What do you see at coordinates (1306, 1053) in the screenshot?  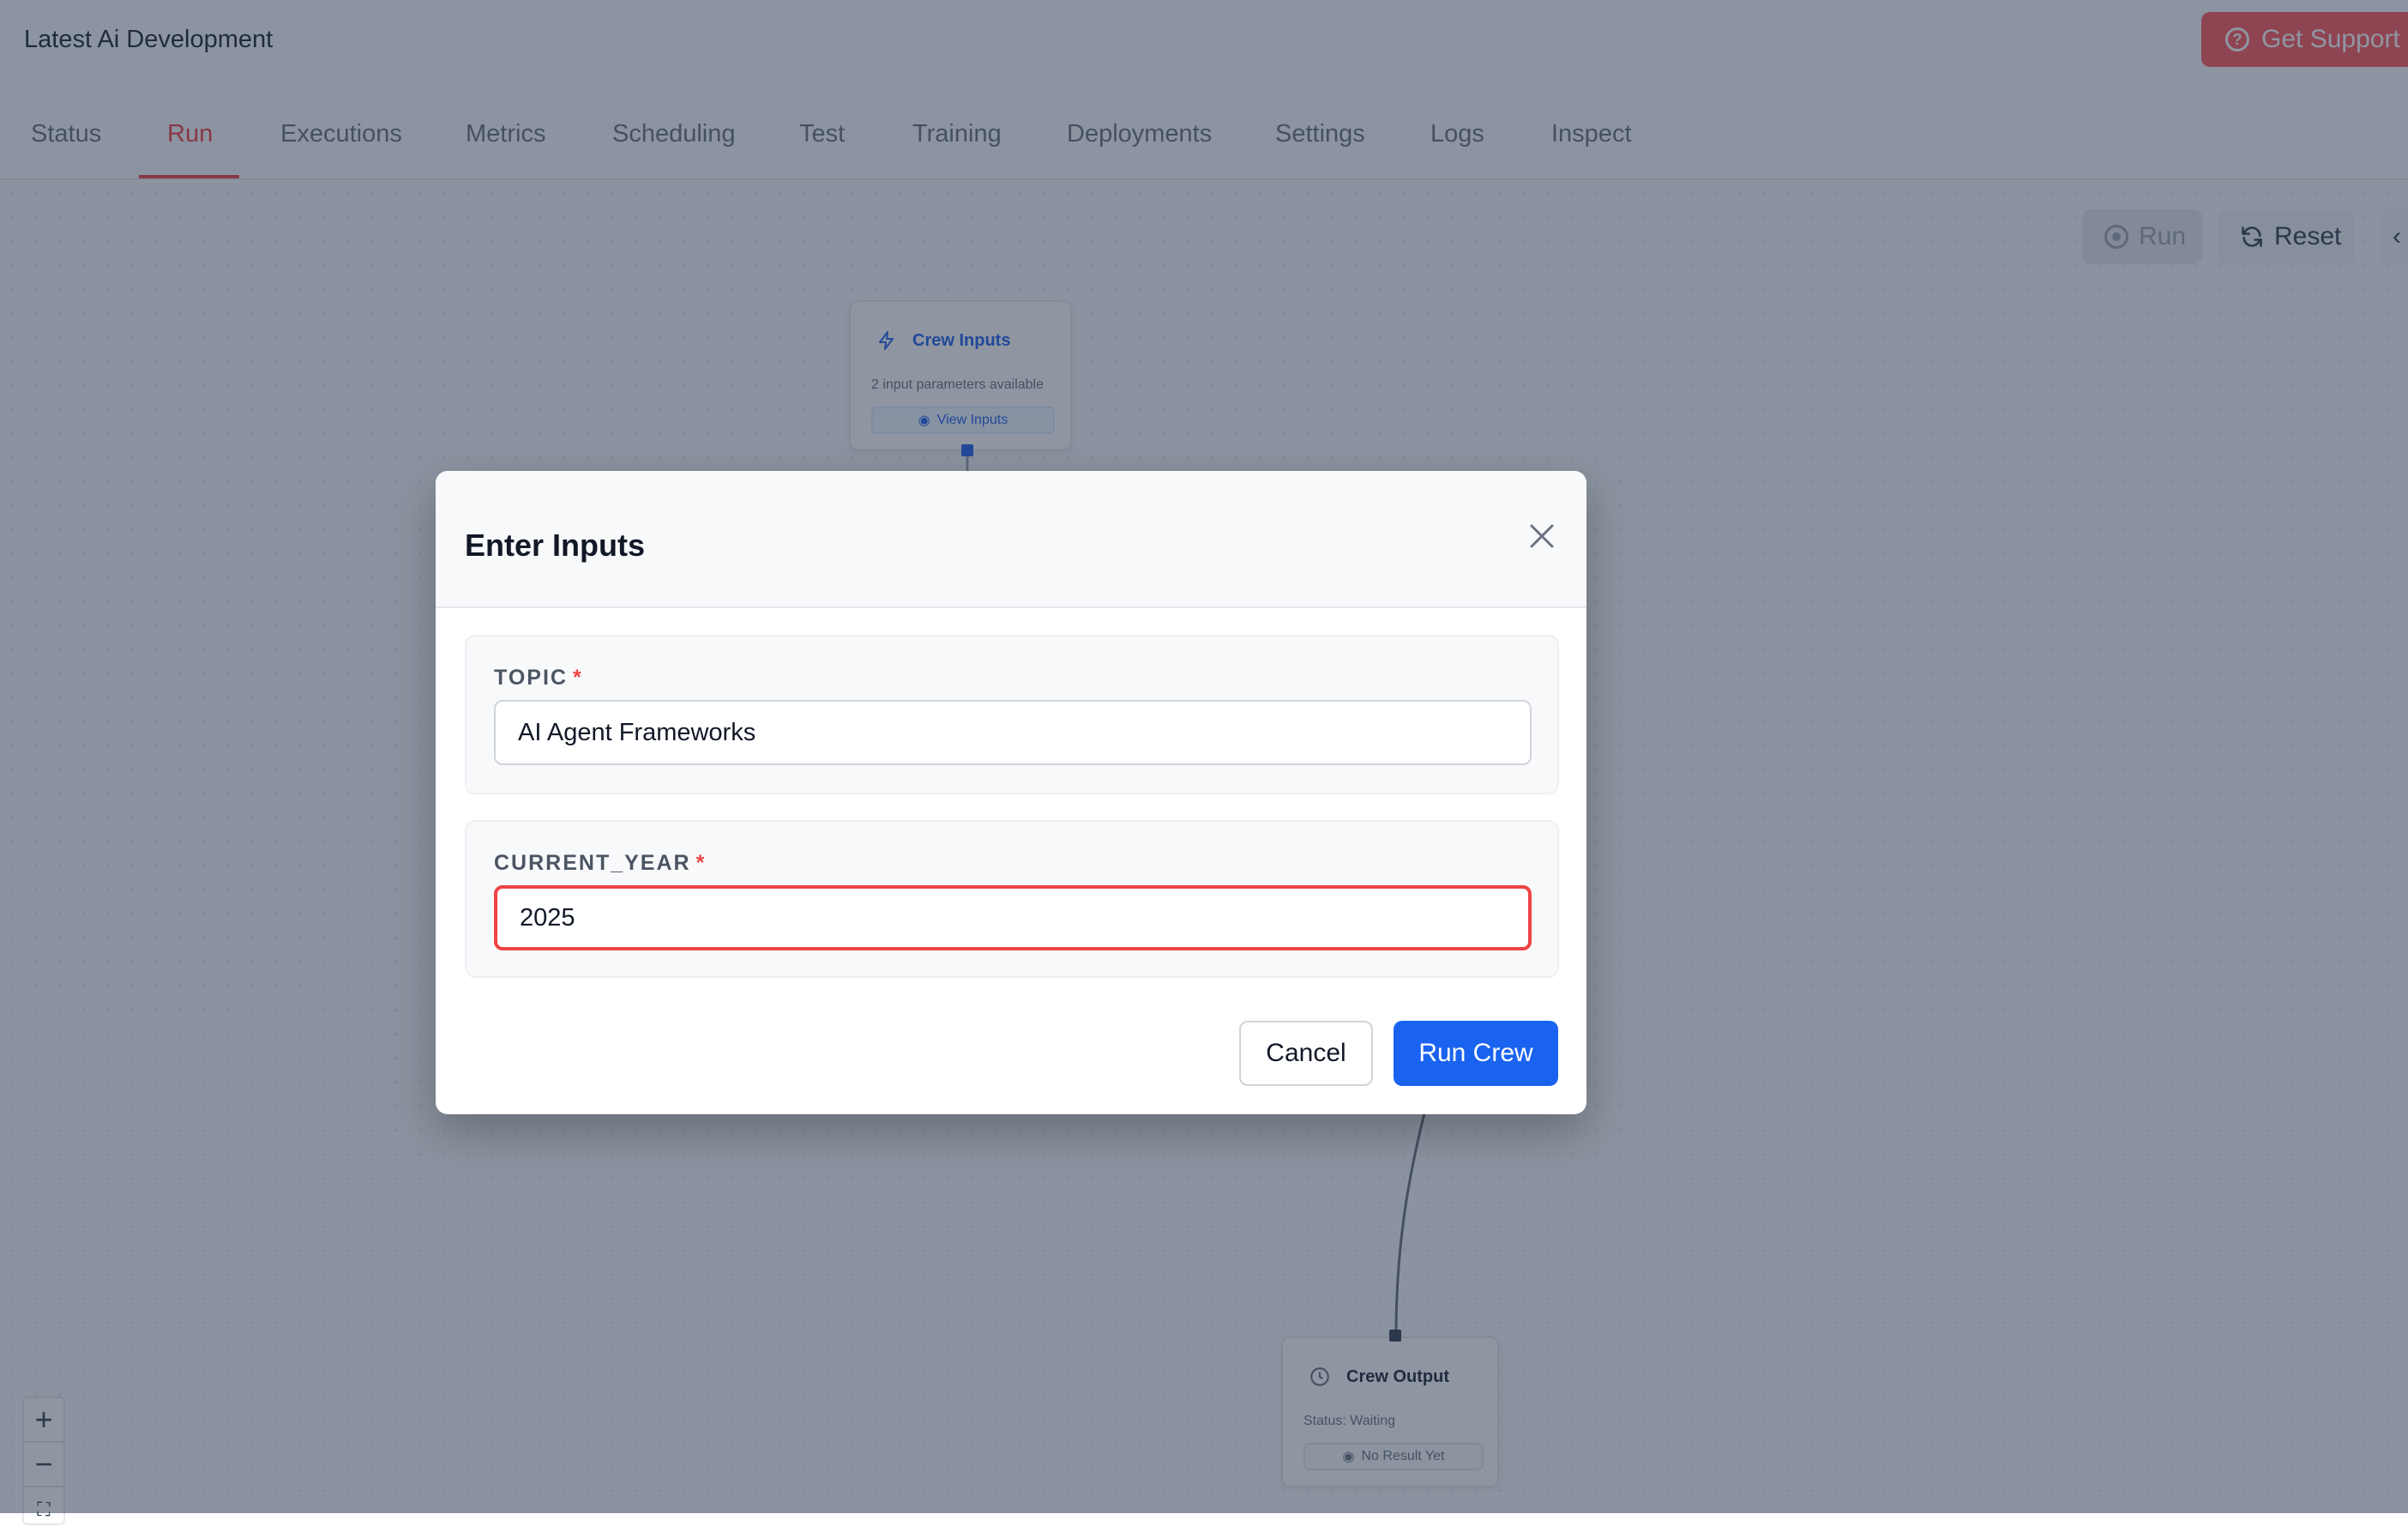 I see `cancel-button: Cancel` at bounding box center [1306, 1053].